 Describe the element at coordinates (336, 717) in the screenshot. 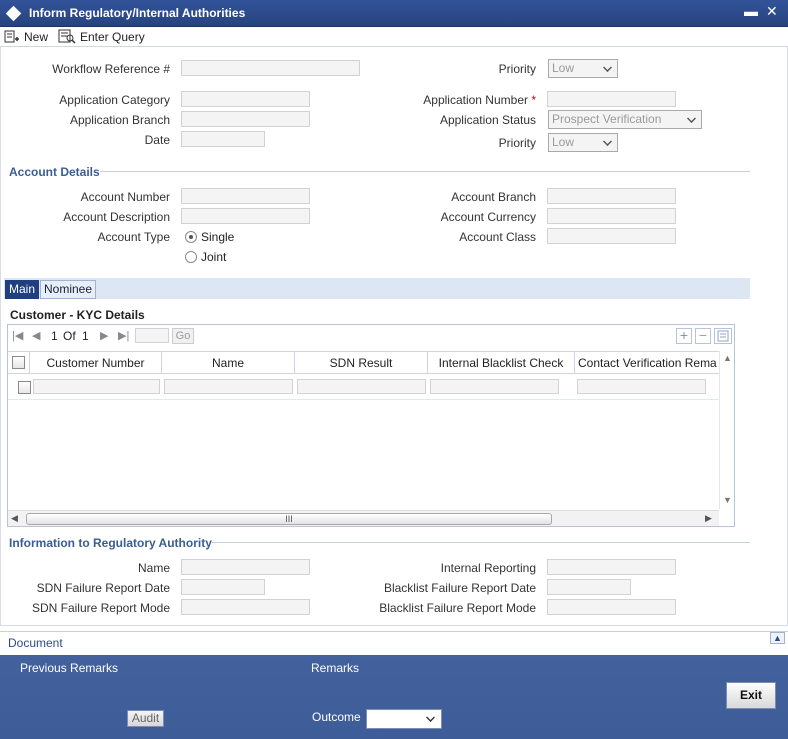

I see `outcome-label: Outcome` at that location.